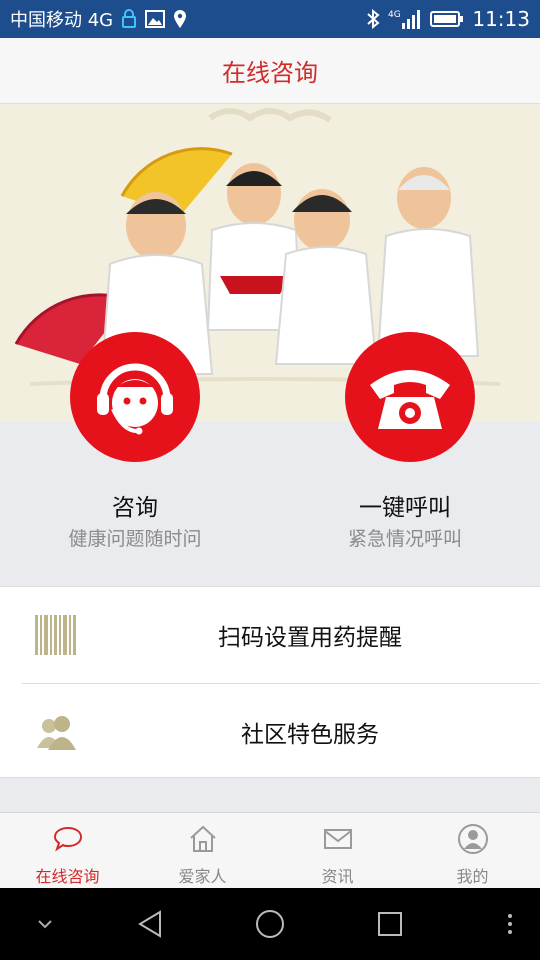 The height and width of the screenshot is (960, 540). What do you see at coordinates (45, 924) in the screenshot?
I see `chevron-down-icon` at bounding box center [45, 924].